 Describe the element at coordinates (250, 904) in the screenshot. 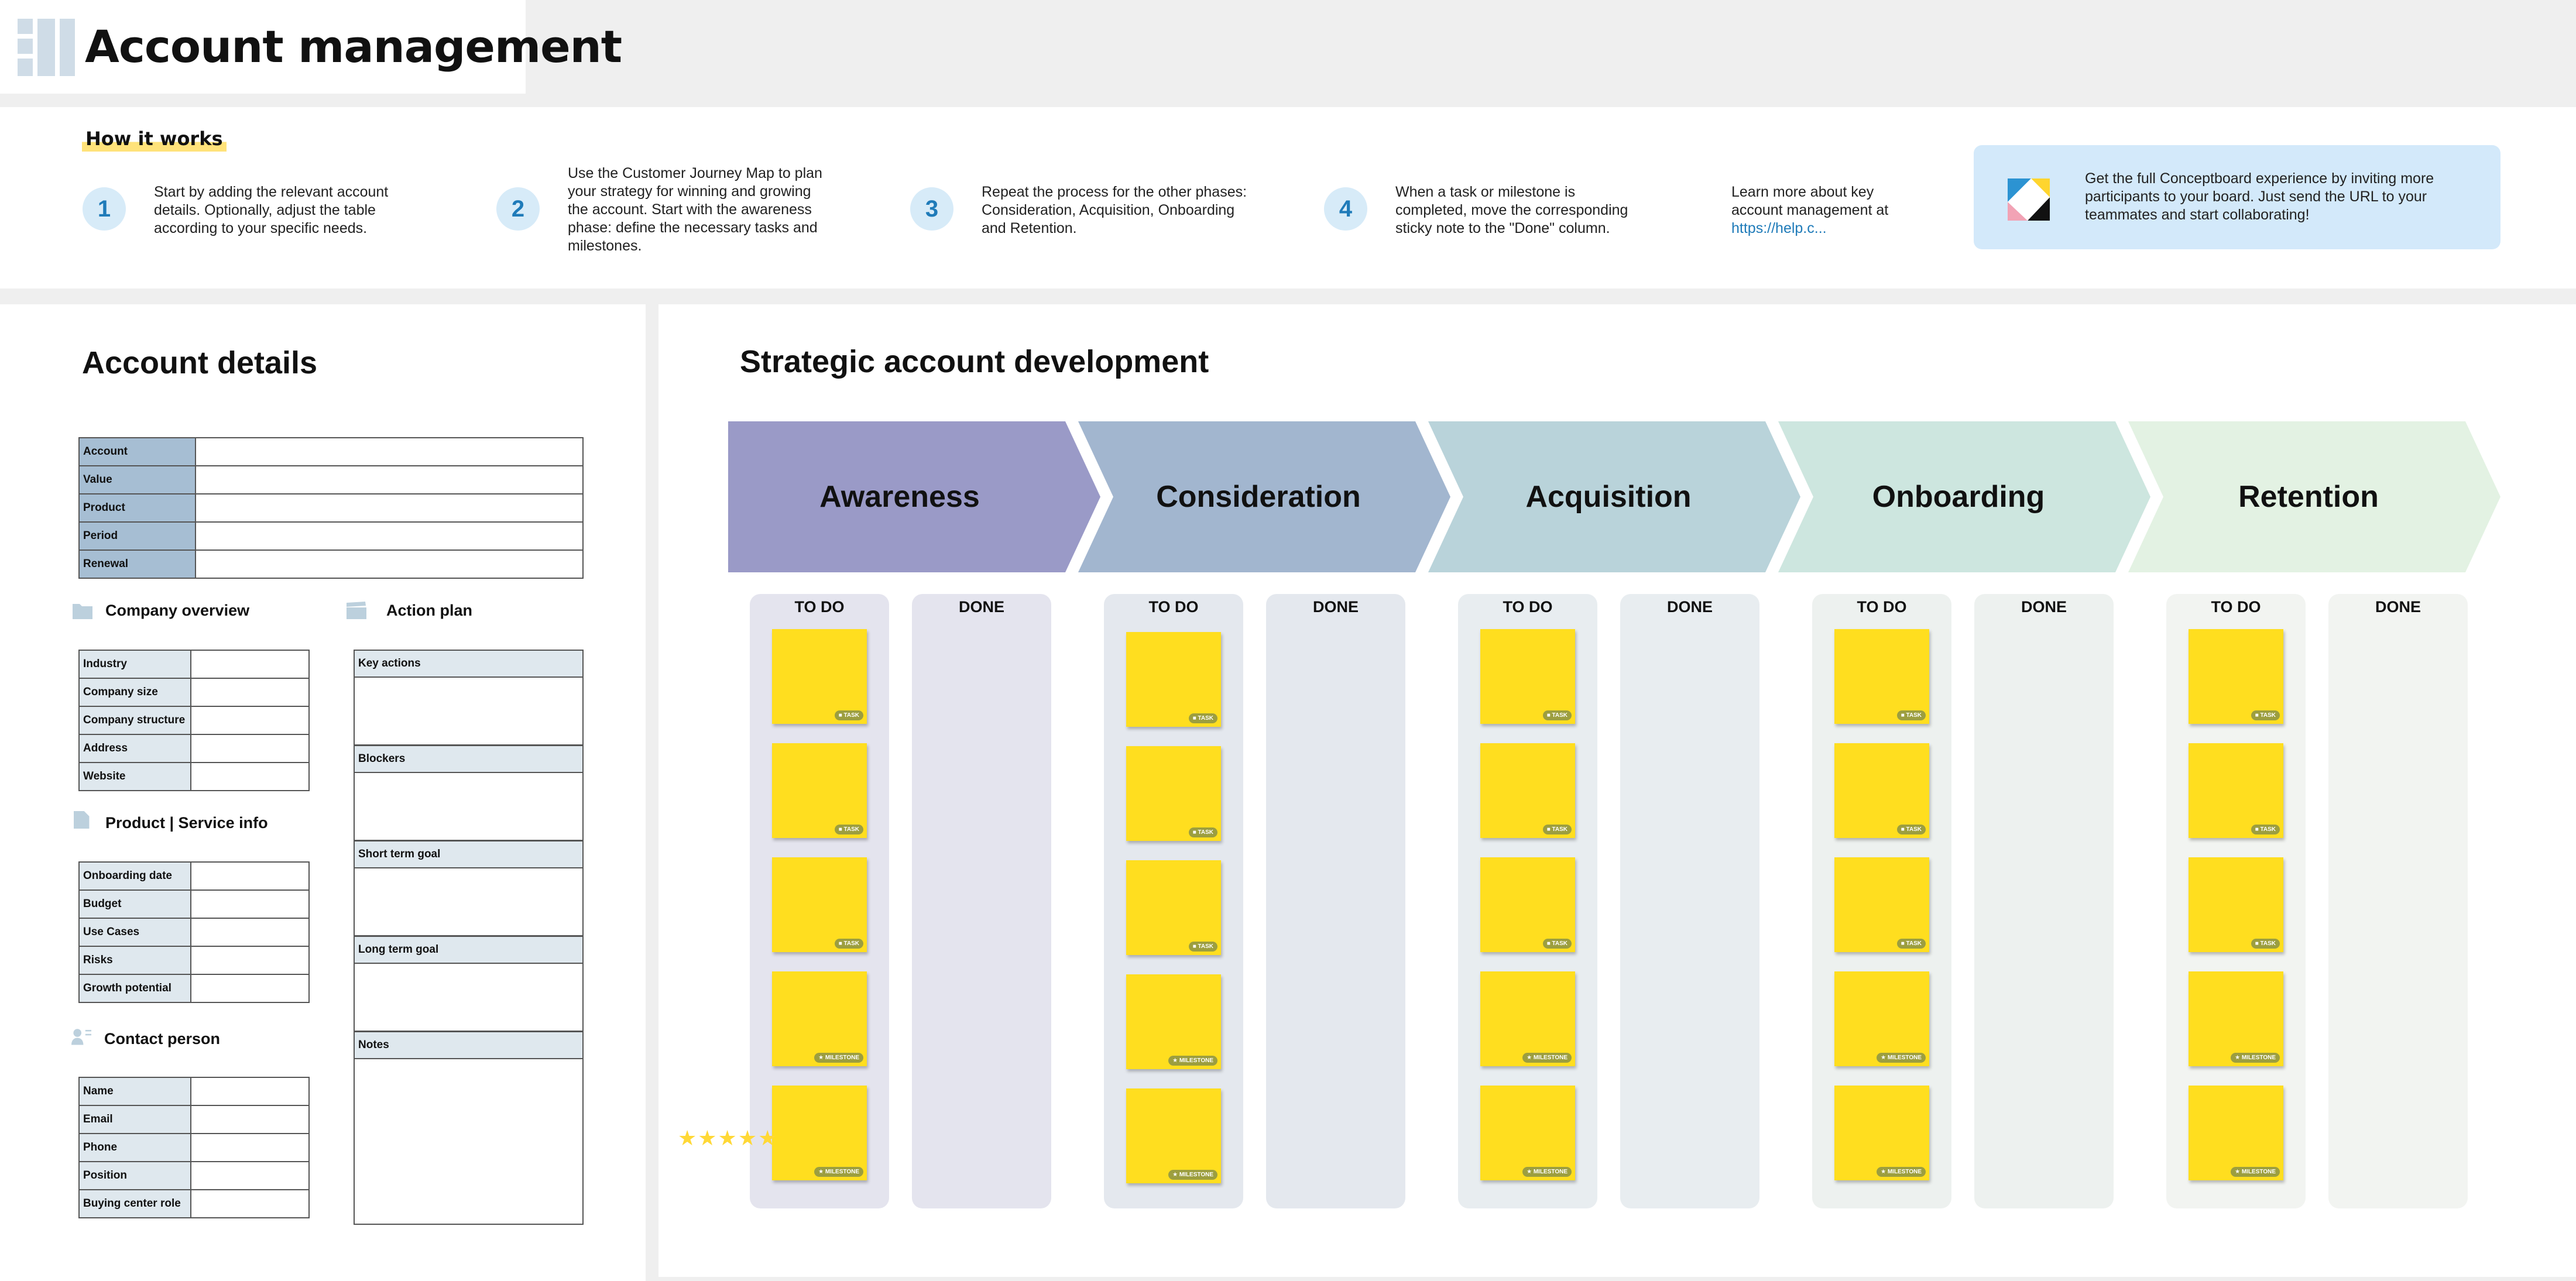

I see `budget-field` at that location.